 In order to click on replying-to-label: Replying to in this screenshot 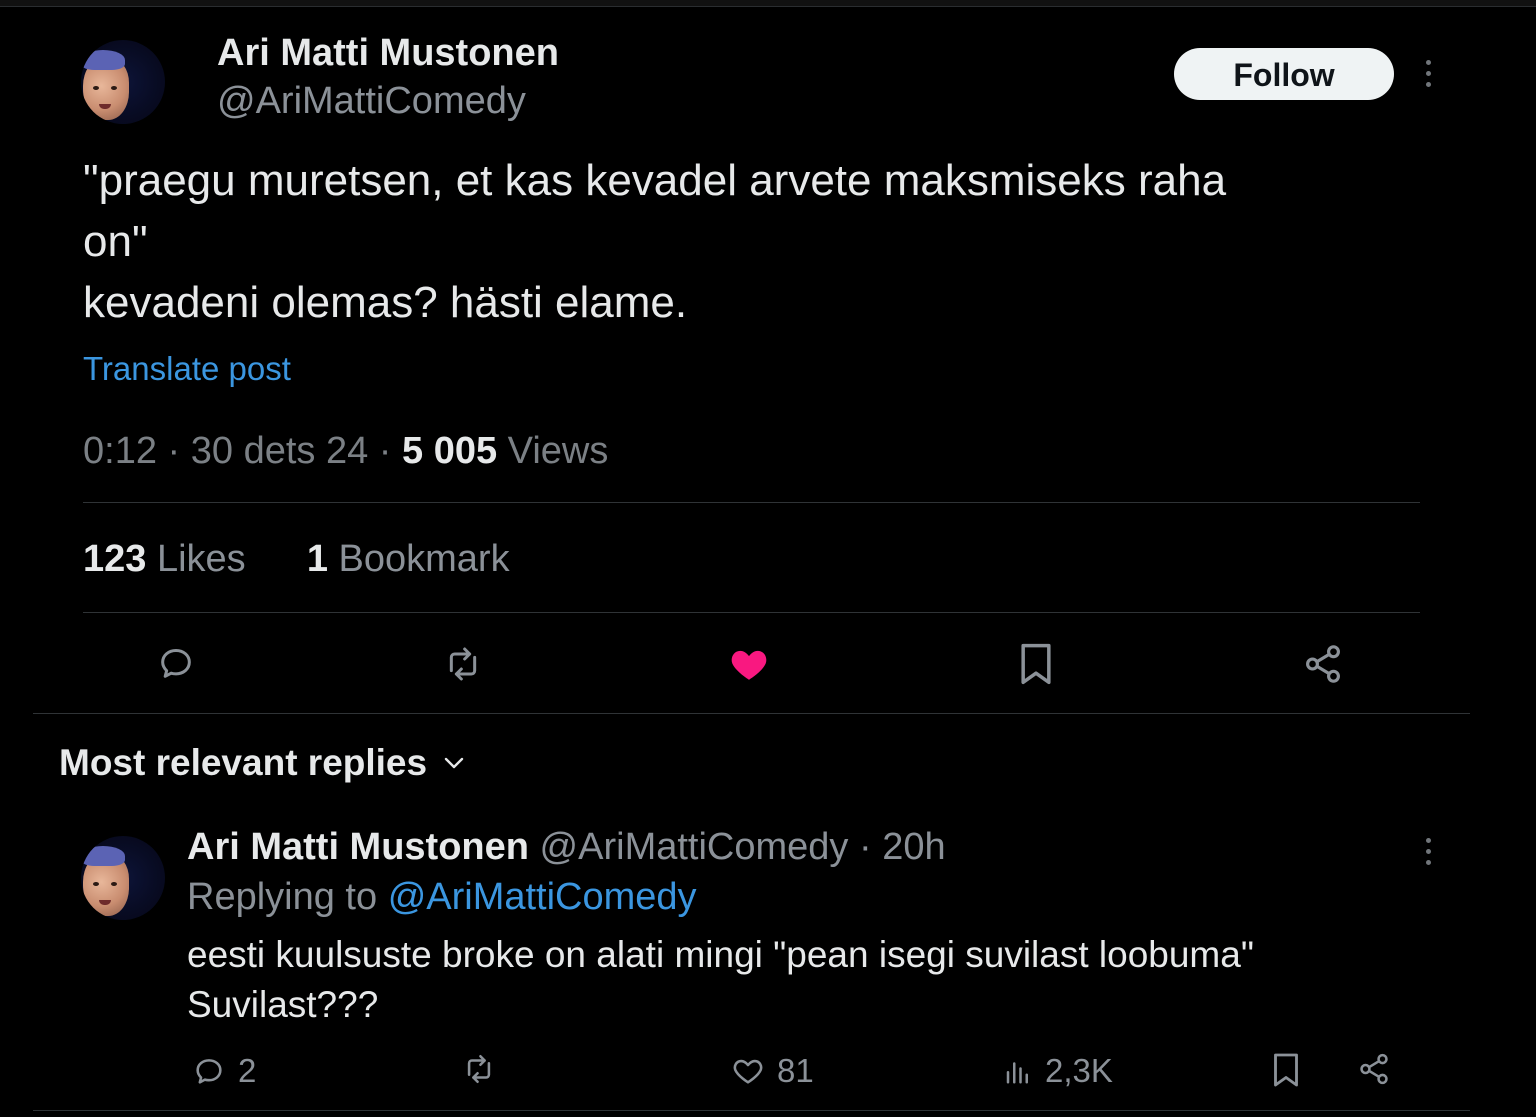, I will do `click(282, 897)`.